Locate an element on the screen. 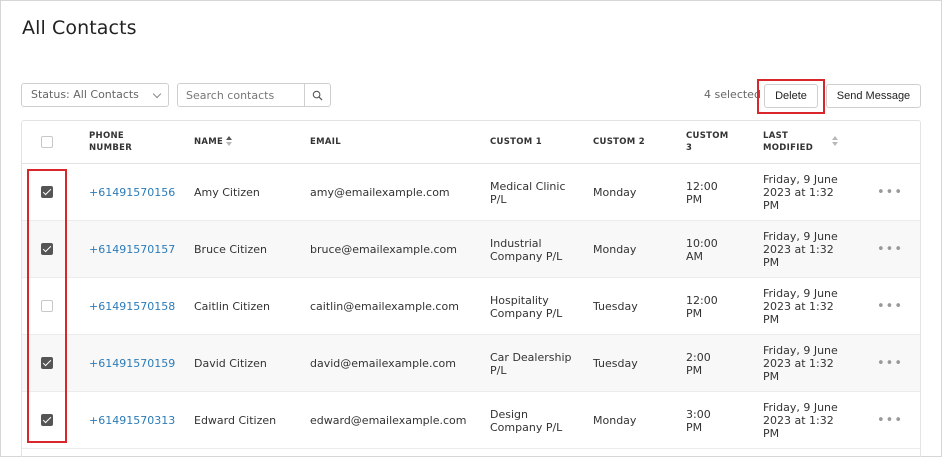 Image resolution: width=942 pixels, height=457 pixels. contact-name: Bruce Citizen is located at coordinates (230, 249).